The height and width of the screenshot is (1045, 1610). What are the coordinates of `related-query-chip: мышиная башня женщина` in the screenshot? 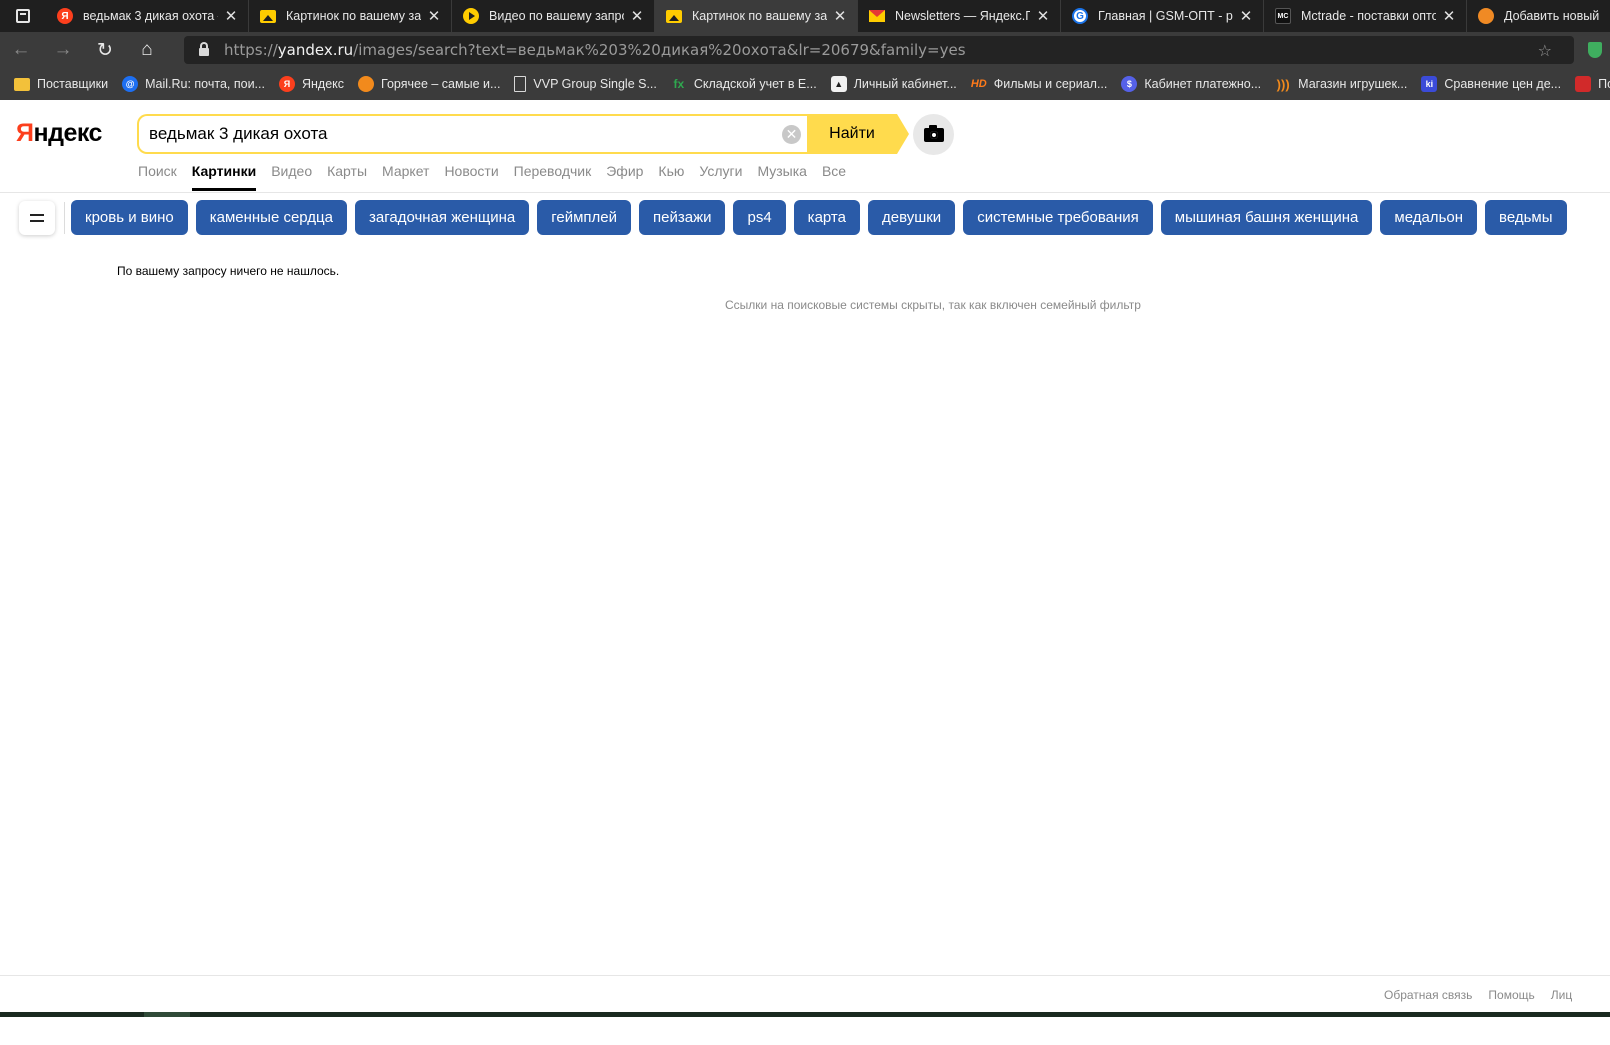 It's located at (1266, 217).